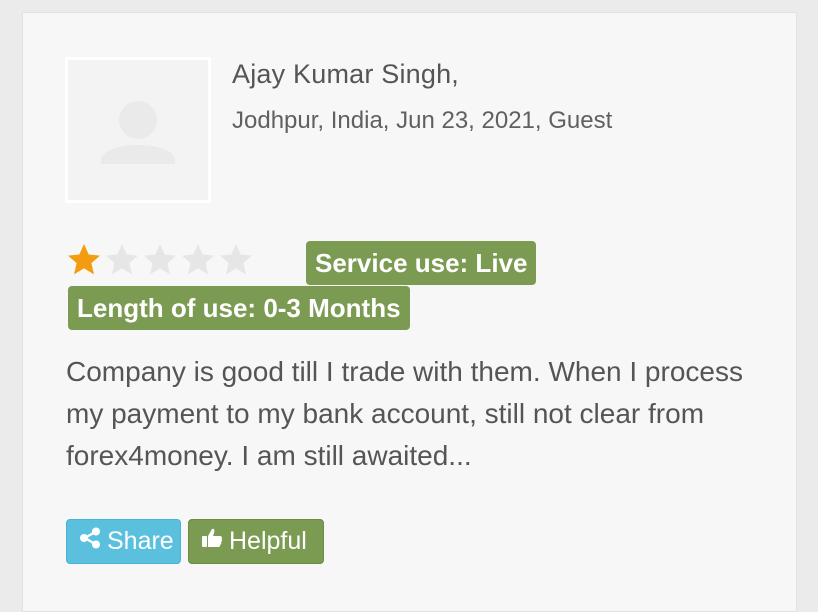 This screenshot has width=818, height=612. Describe the element at coordinates (212, 541) in the screenshot. I see `thumbs-up-icon` at that location.